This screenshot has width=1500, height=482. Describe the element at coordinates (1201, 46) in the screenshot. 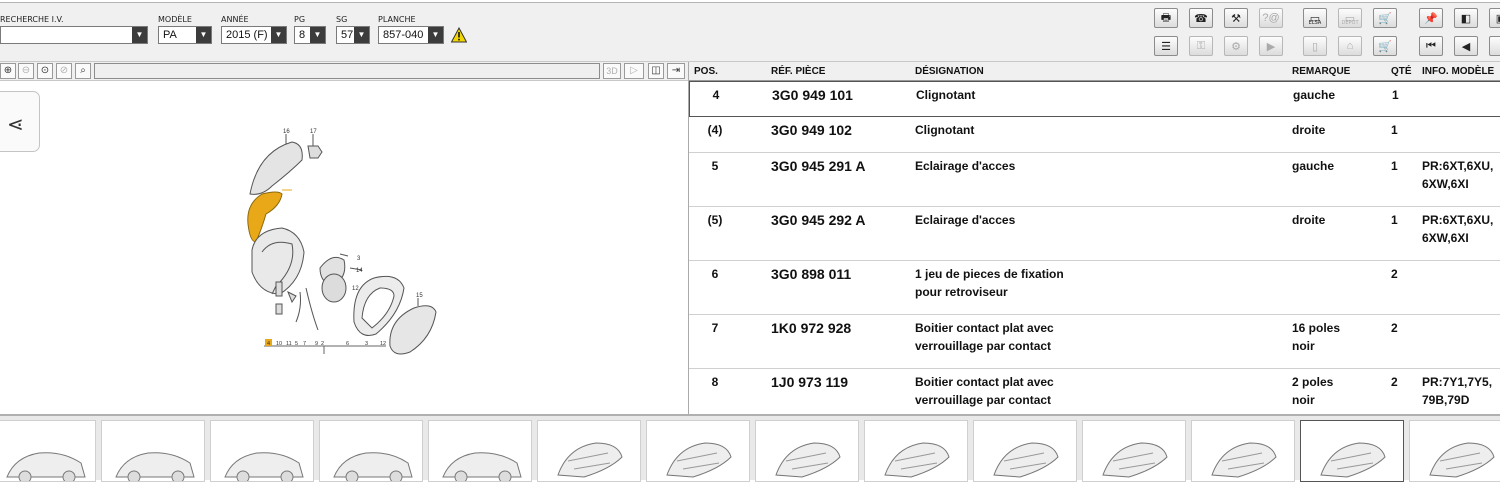

I see `key-button: ⚿` at that location.